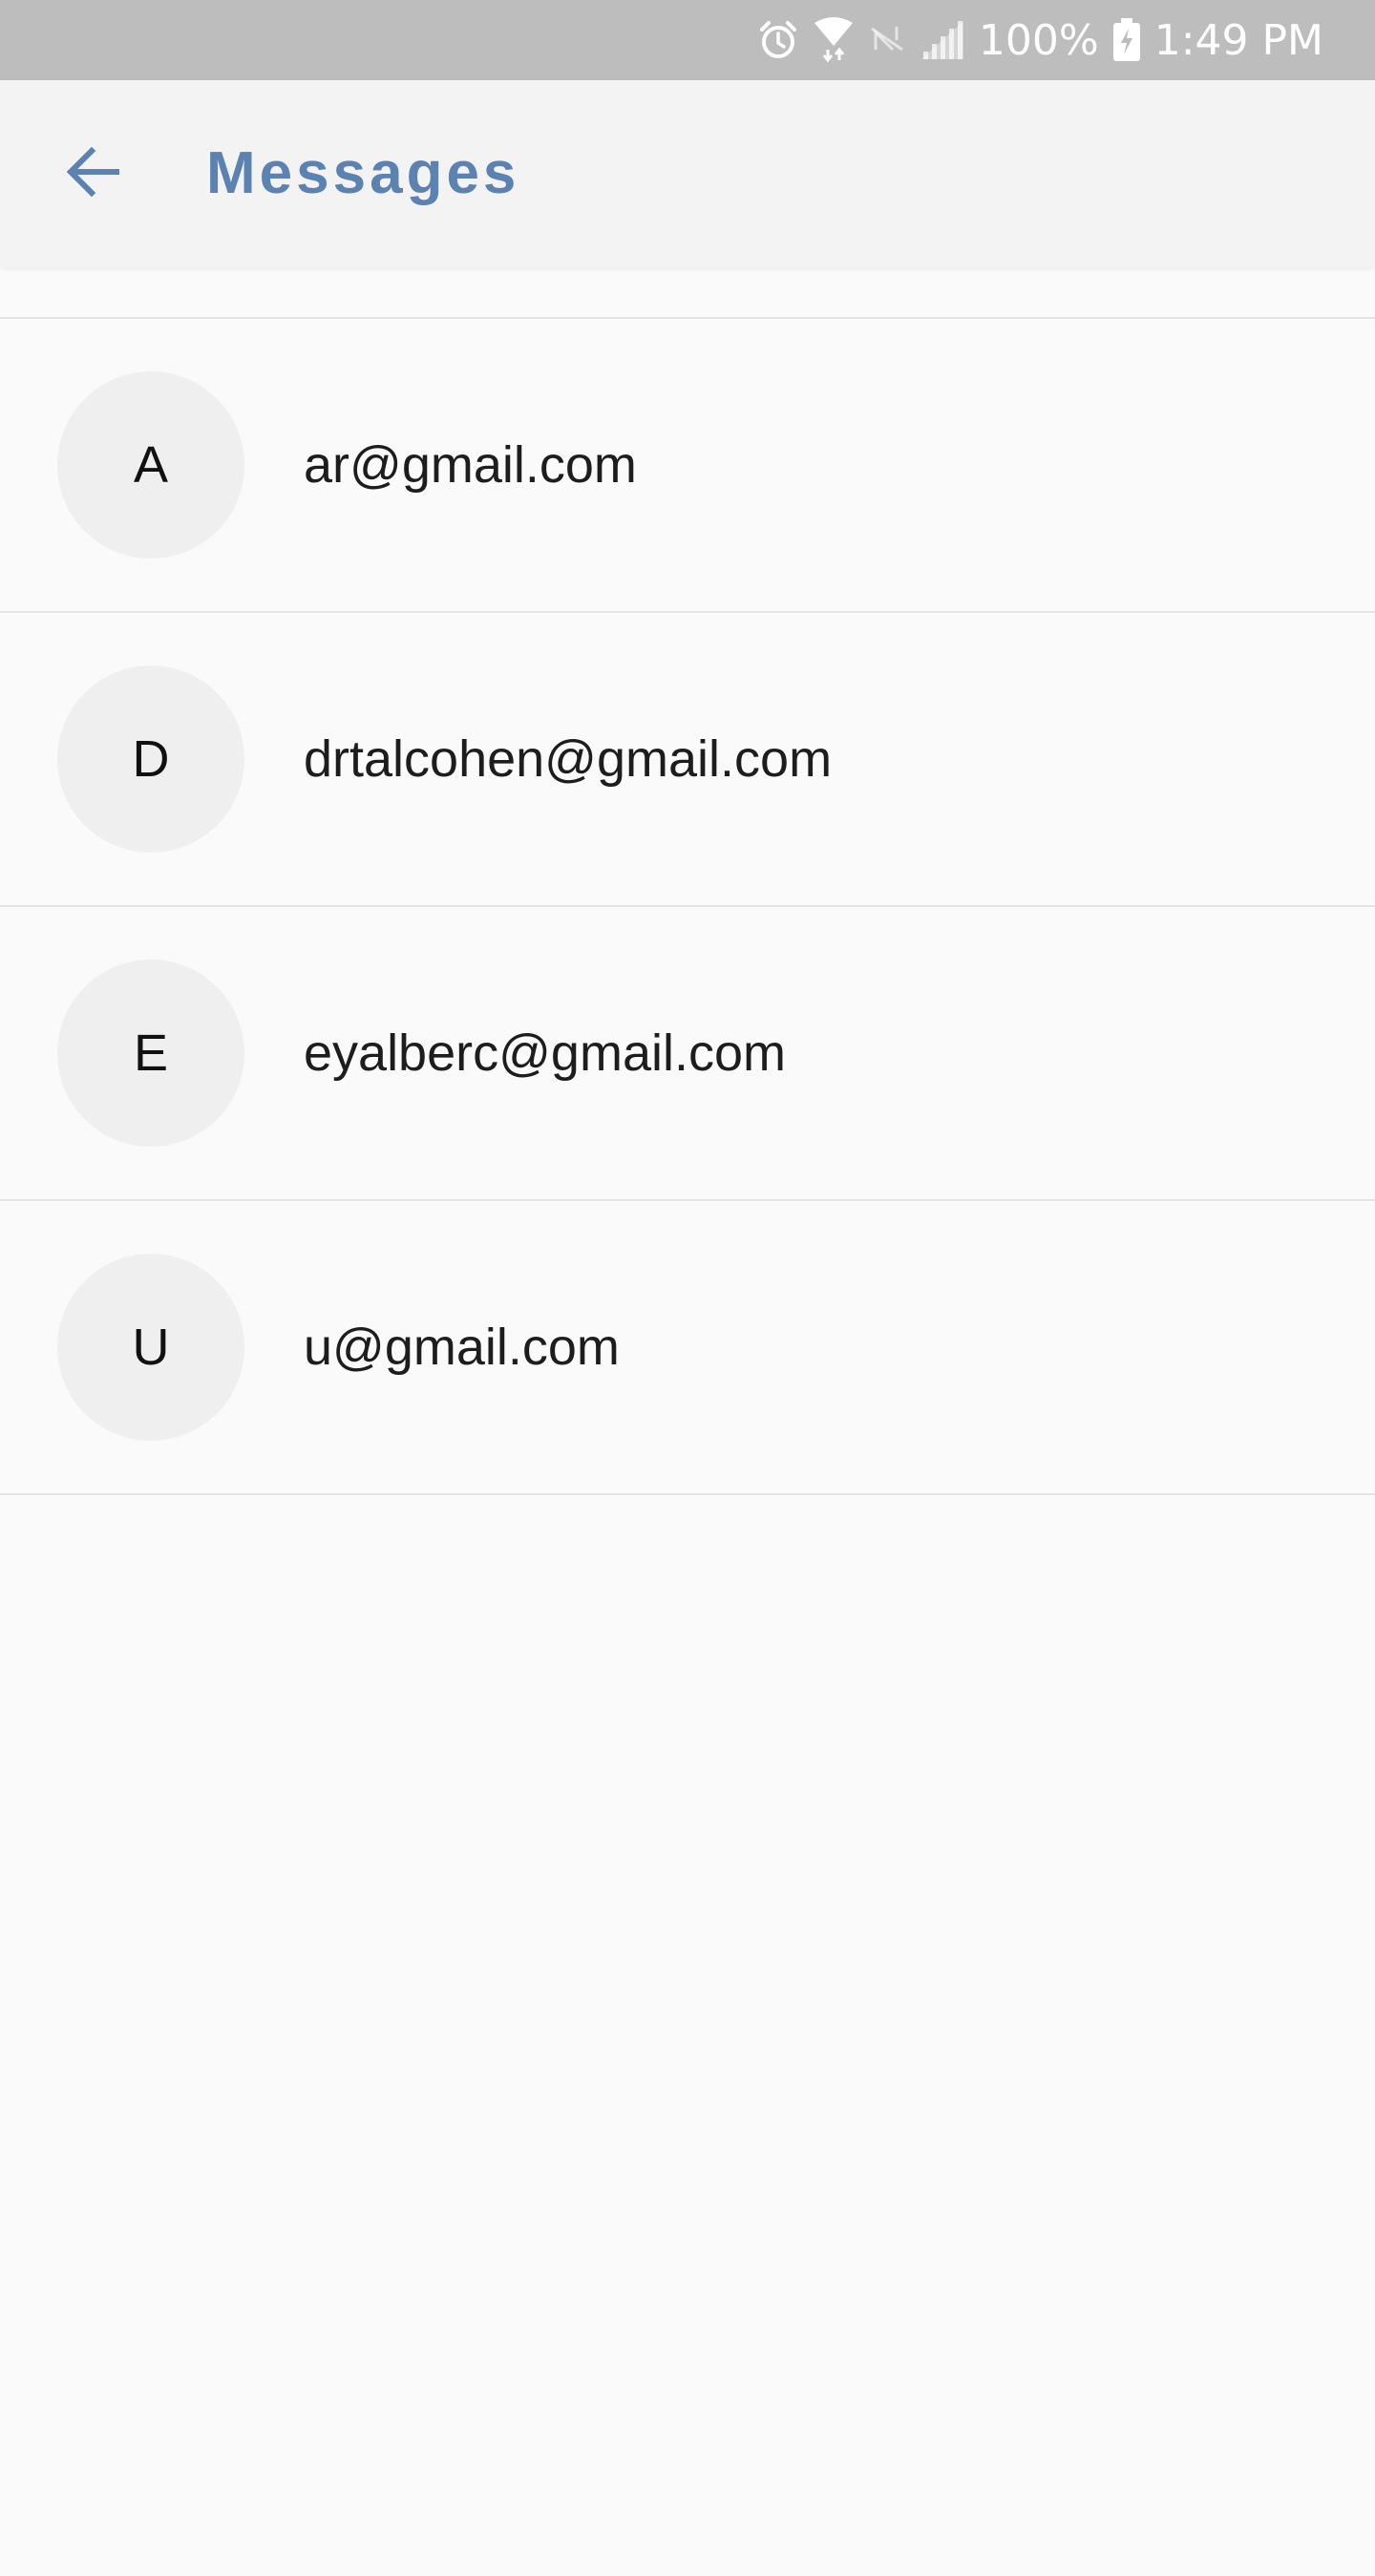 This screenshot has height=2576, width=1375. I want to click on page-title: Messages, so click(363, 173).